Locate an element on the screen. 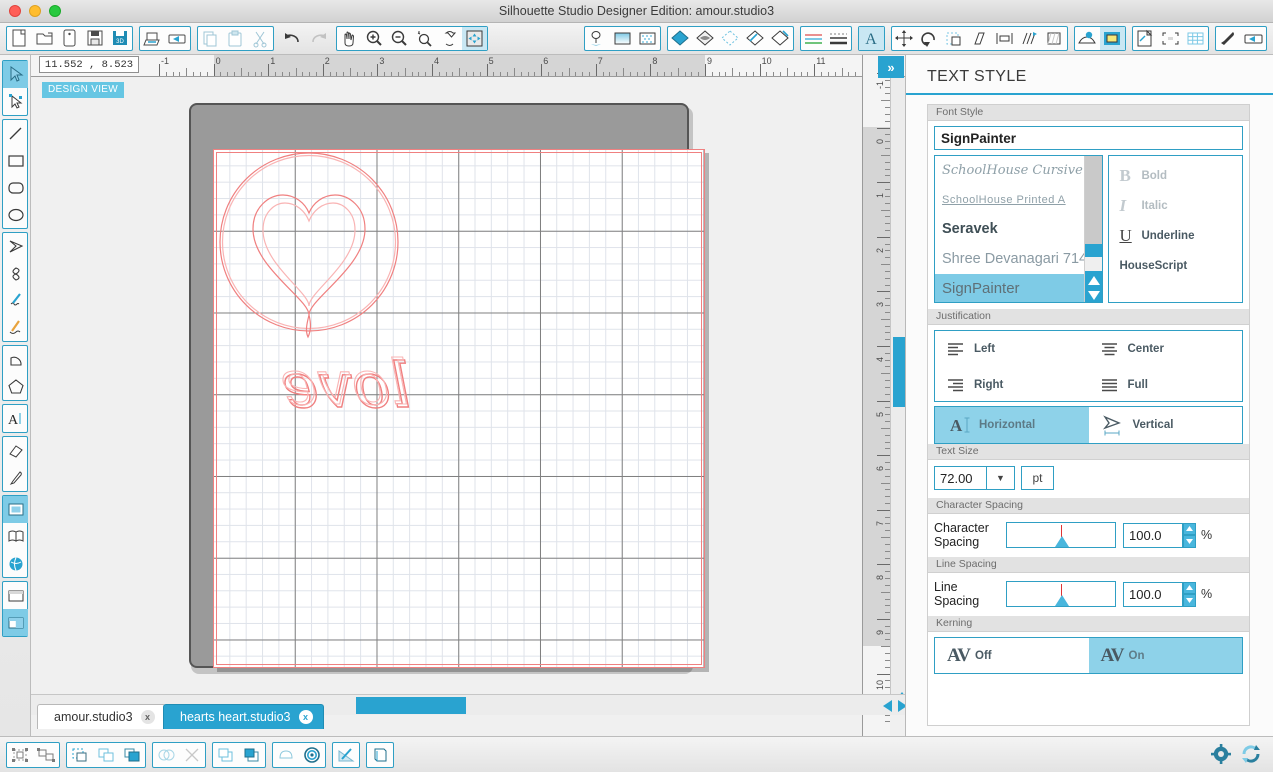  font-list-item: SchoolHouse Printed A is located at coordinates (1018, 199).